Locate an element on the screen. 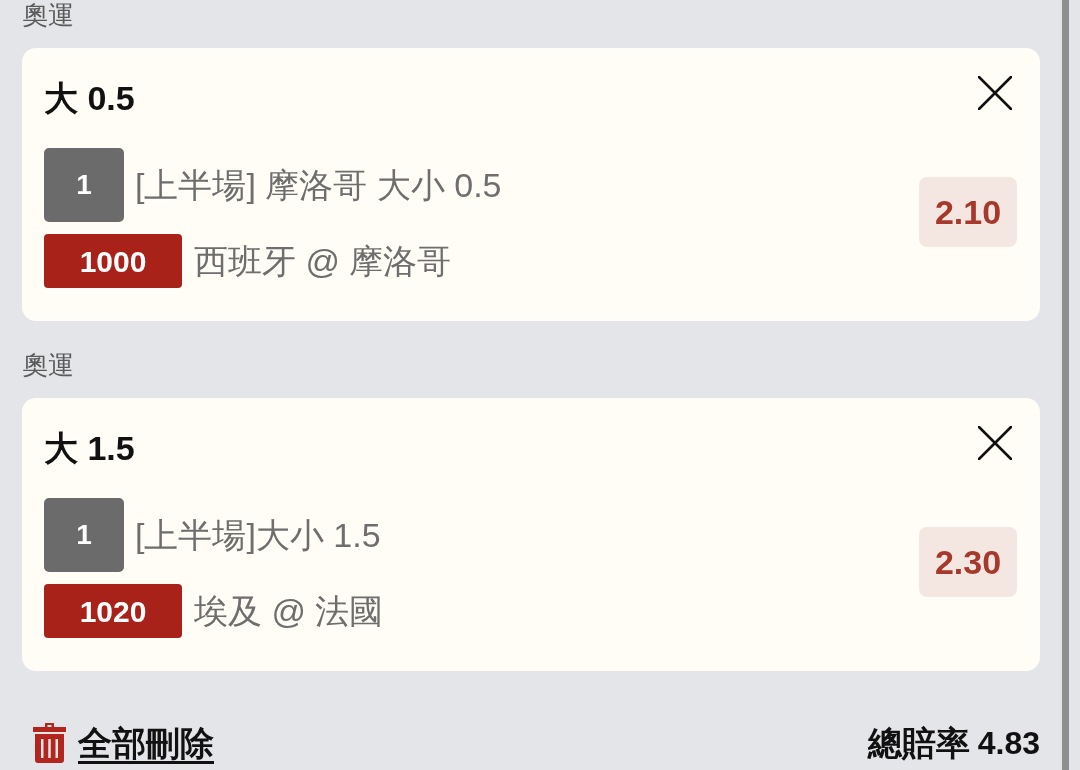 The width and height of the screenshot is (1080, 770). match-code: 1000 is located at coordinates (113, 261).